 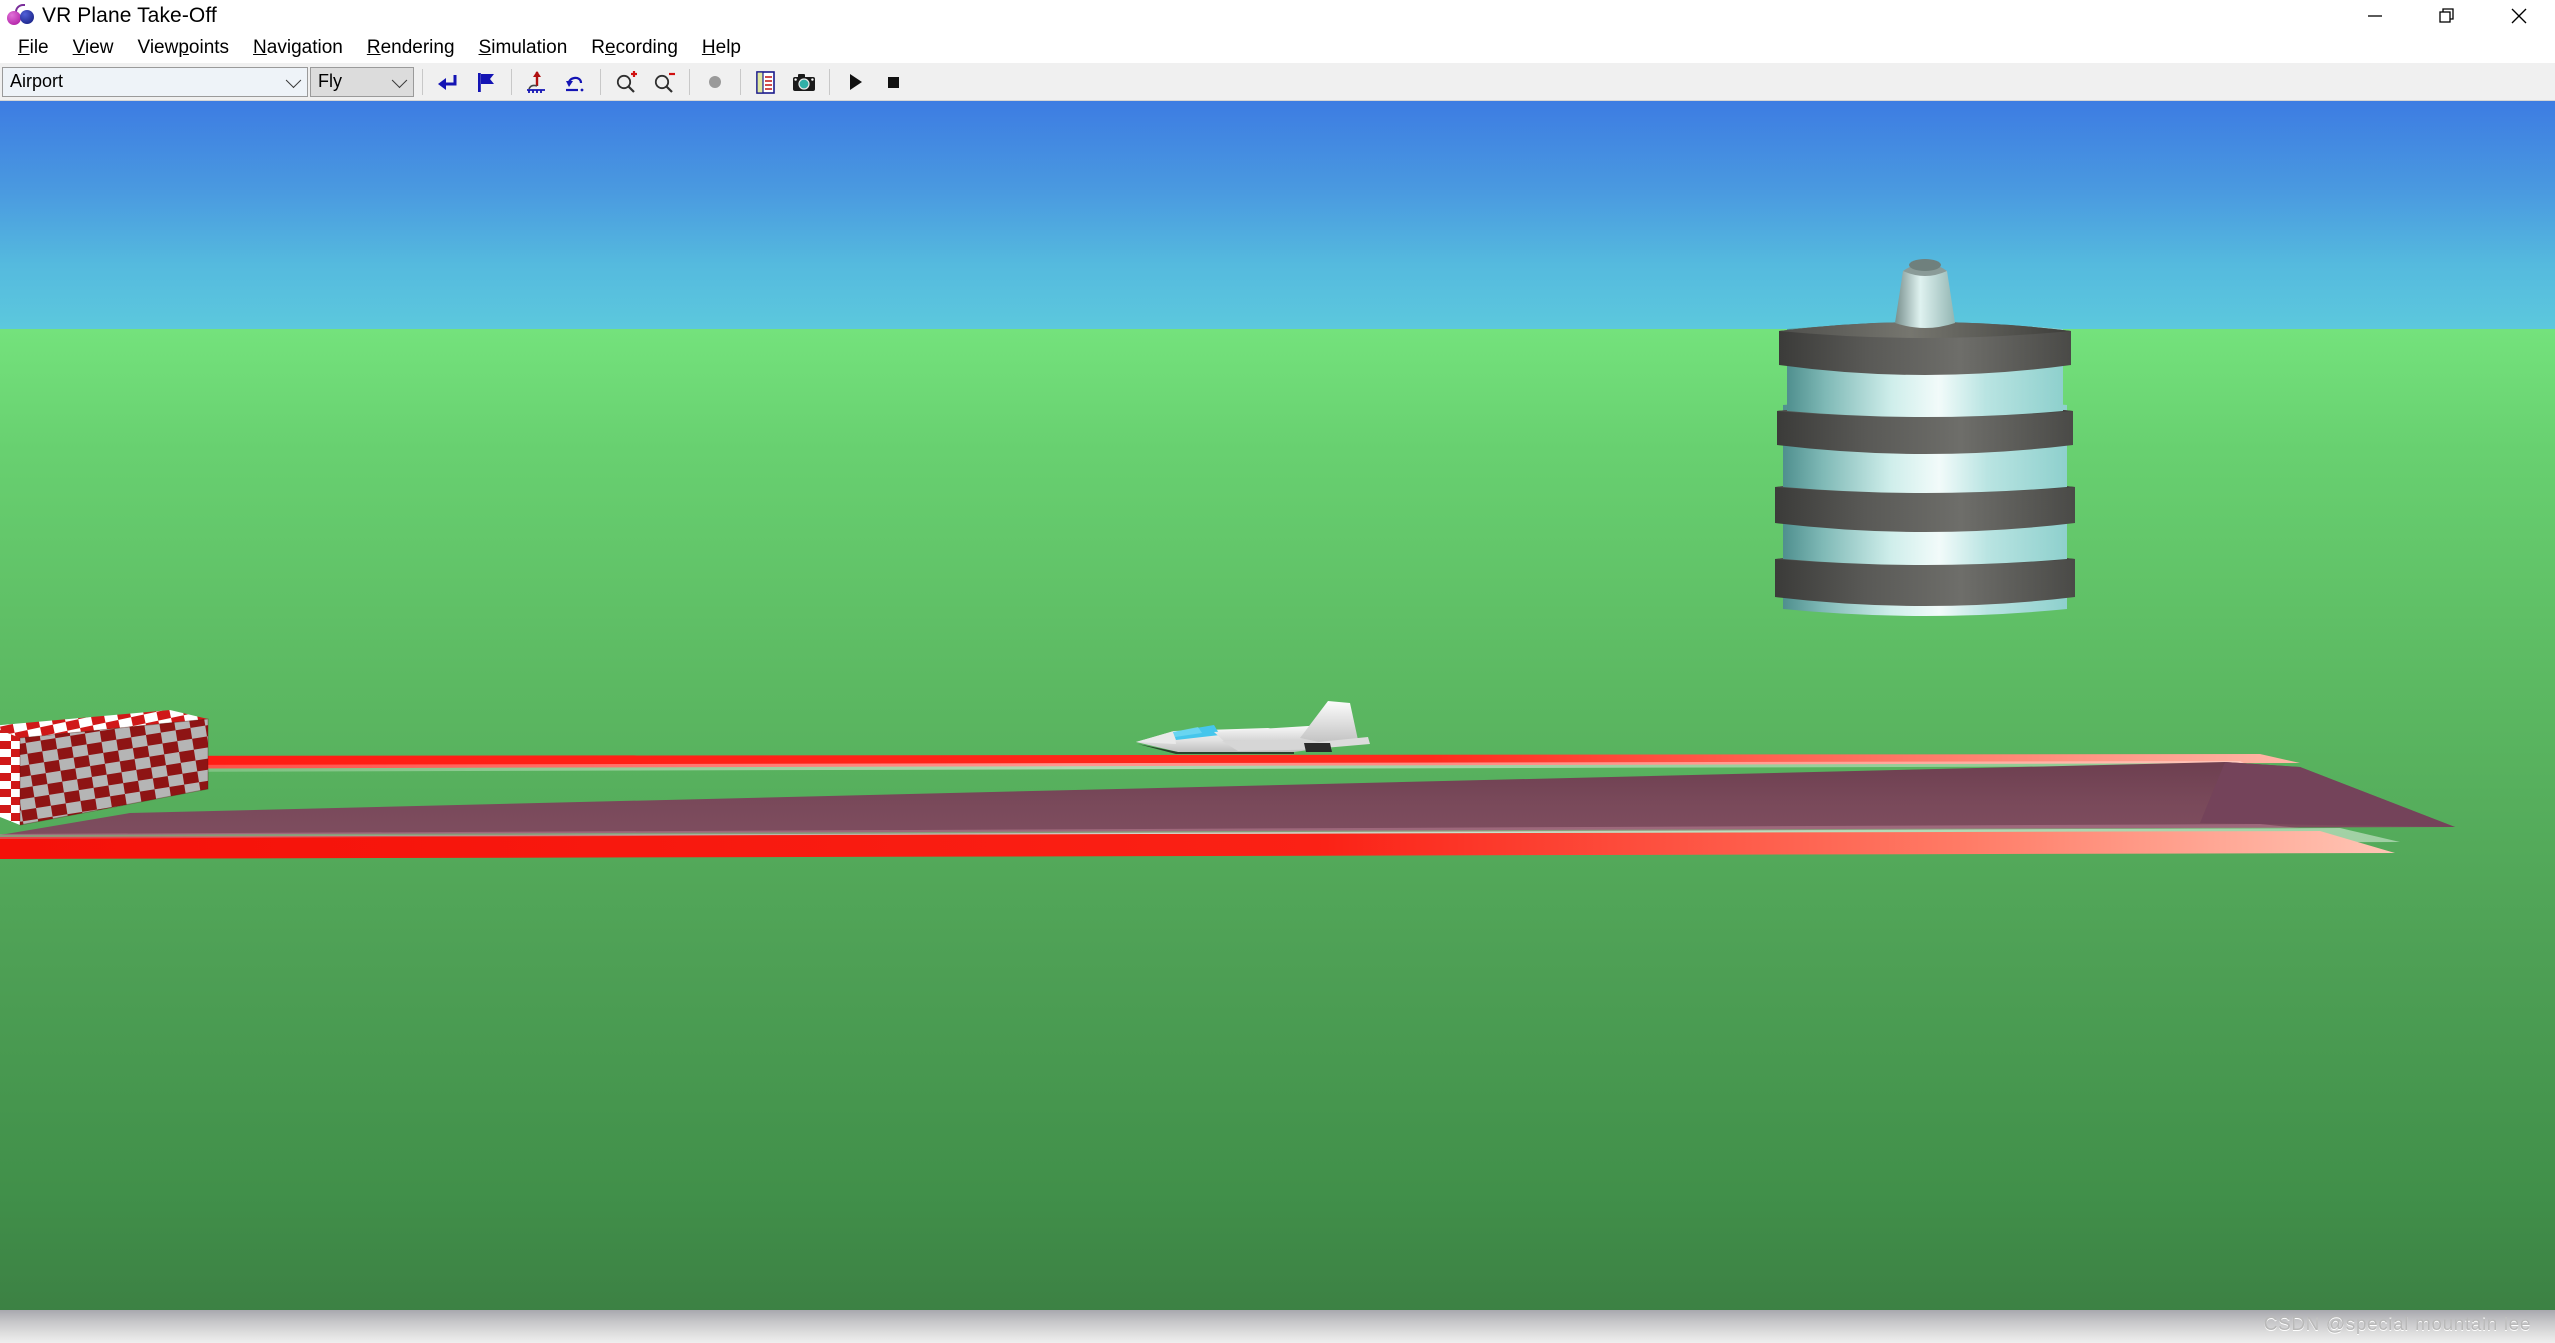 What do you see at coordinates (721, 47) in the screenshot?
I see `menu-item-help: Help` at bounding box center [721, 47].